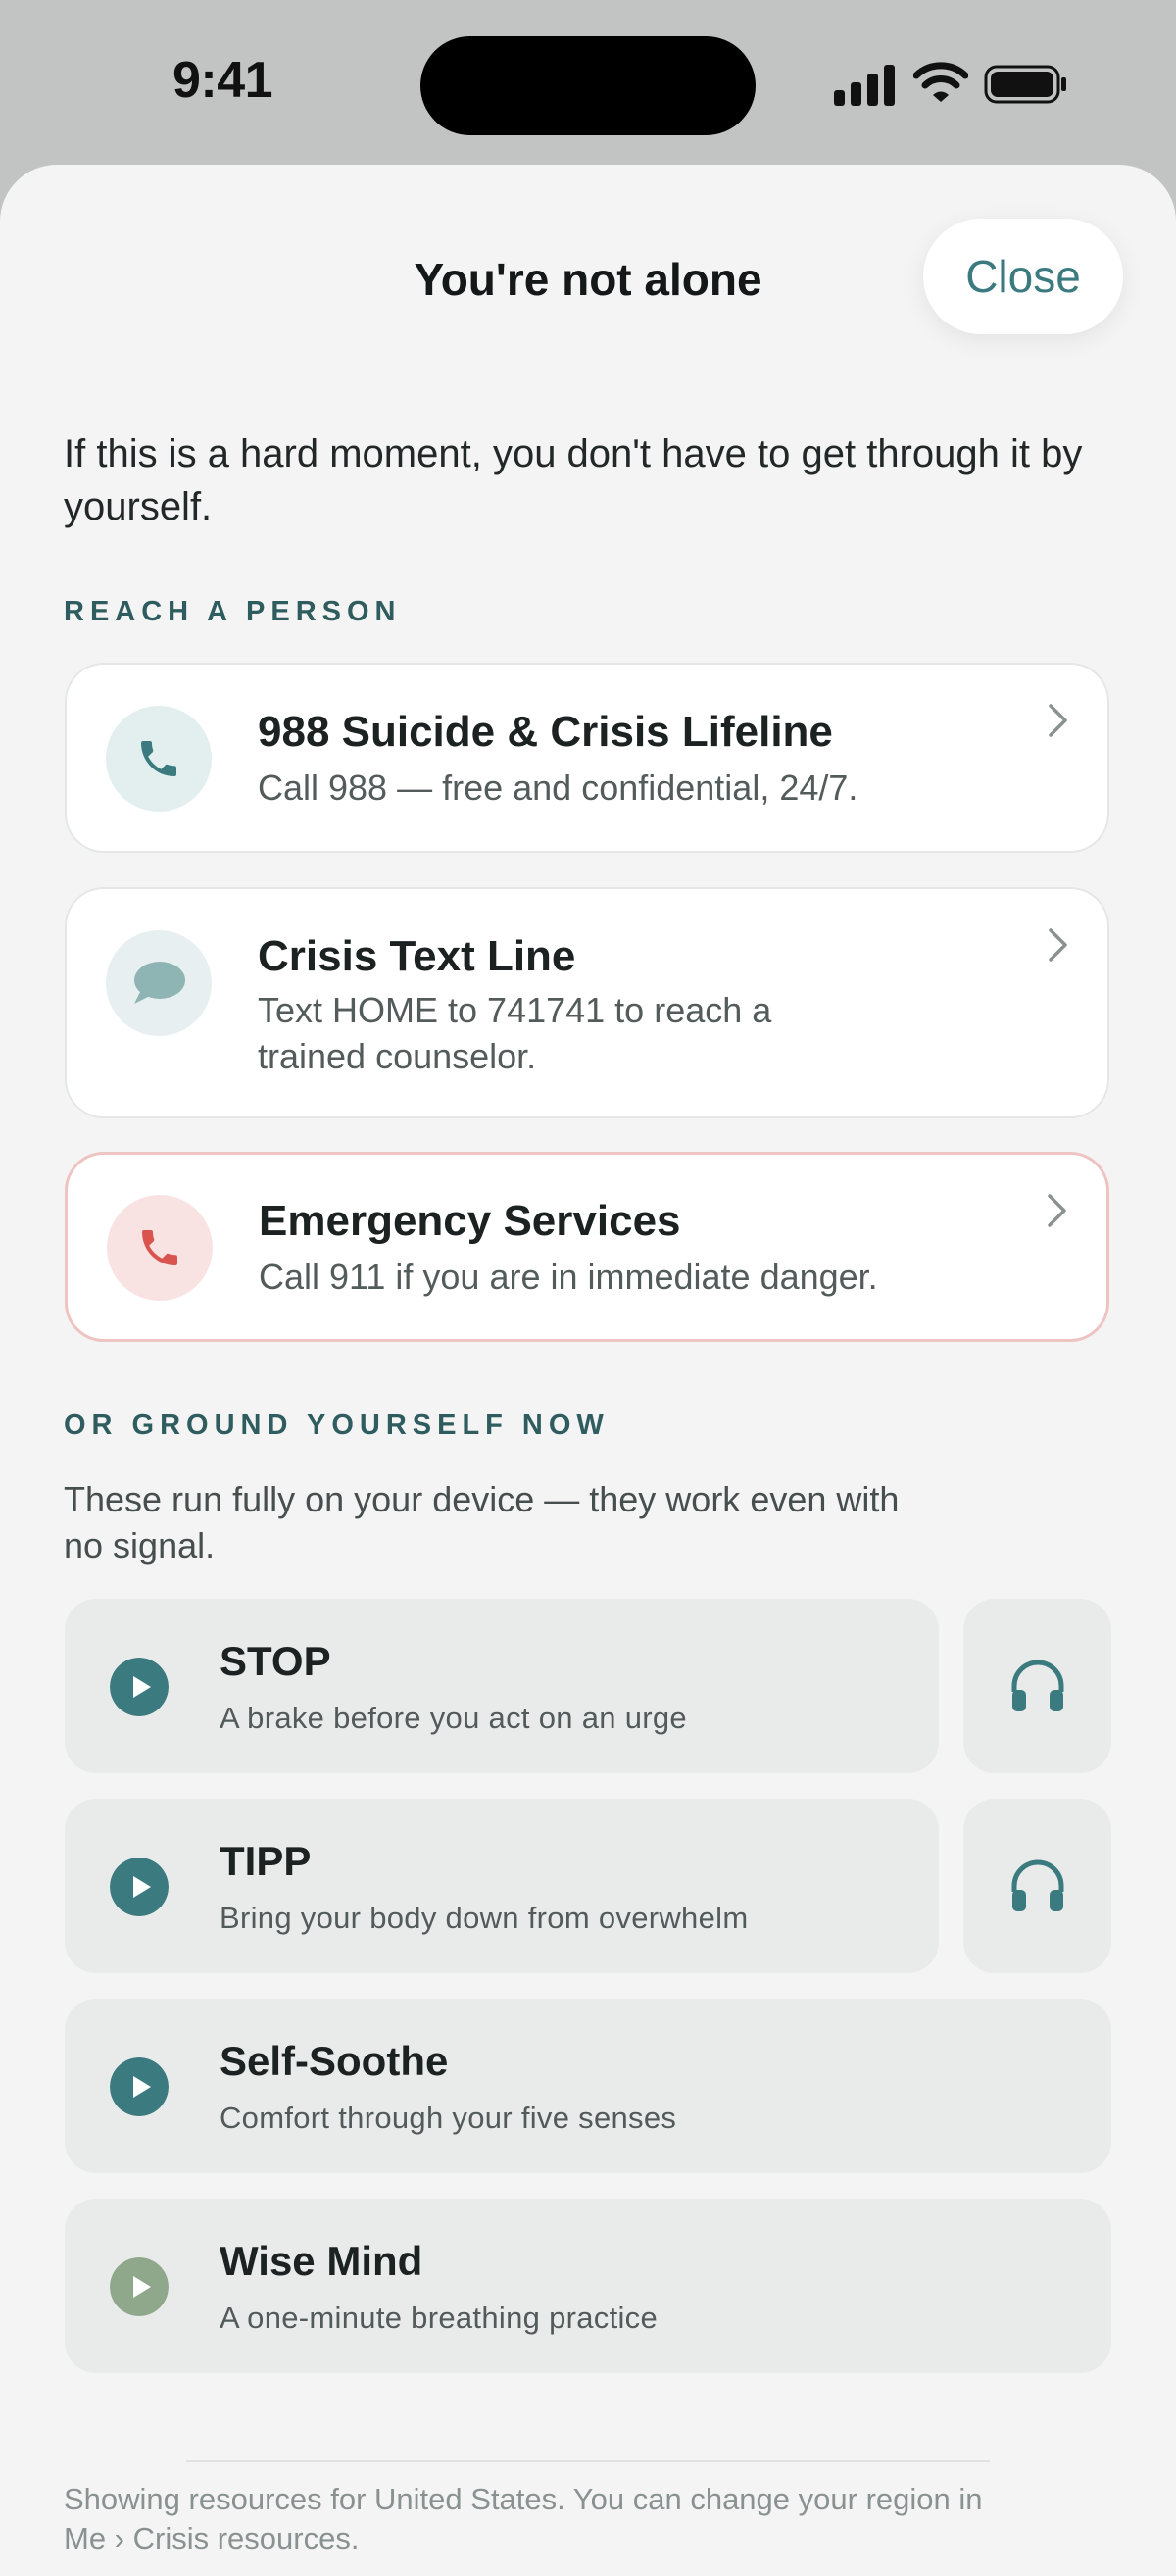  I want to click on card-subtitle-line1: Text HOME to 741741 to reach a, so click(515, 1010).